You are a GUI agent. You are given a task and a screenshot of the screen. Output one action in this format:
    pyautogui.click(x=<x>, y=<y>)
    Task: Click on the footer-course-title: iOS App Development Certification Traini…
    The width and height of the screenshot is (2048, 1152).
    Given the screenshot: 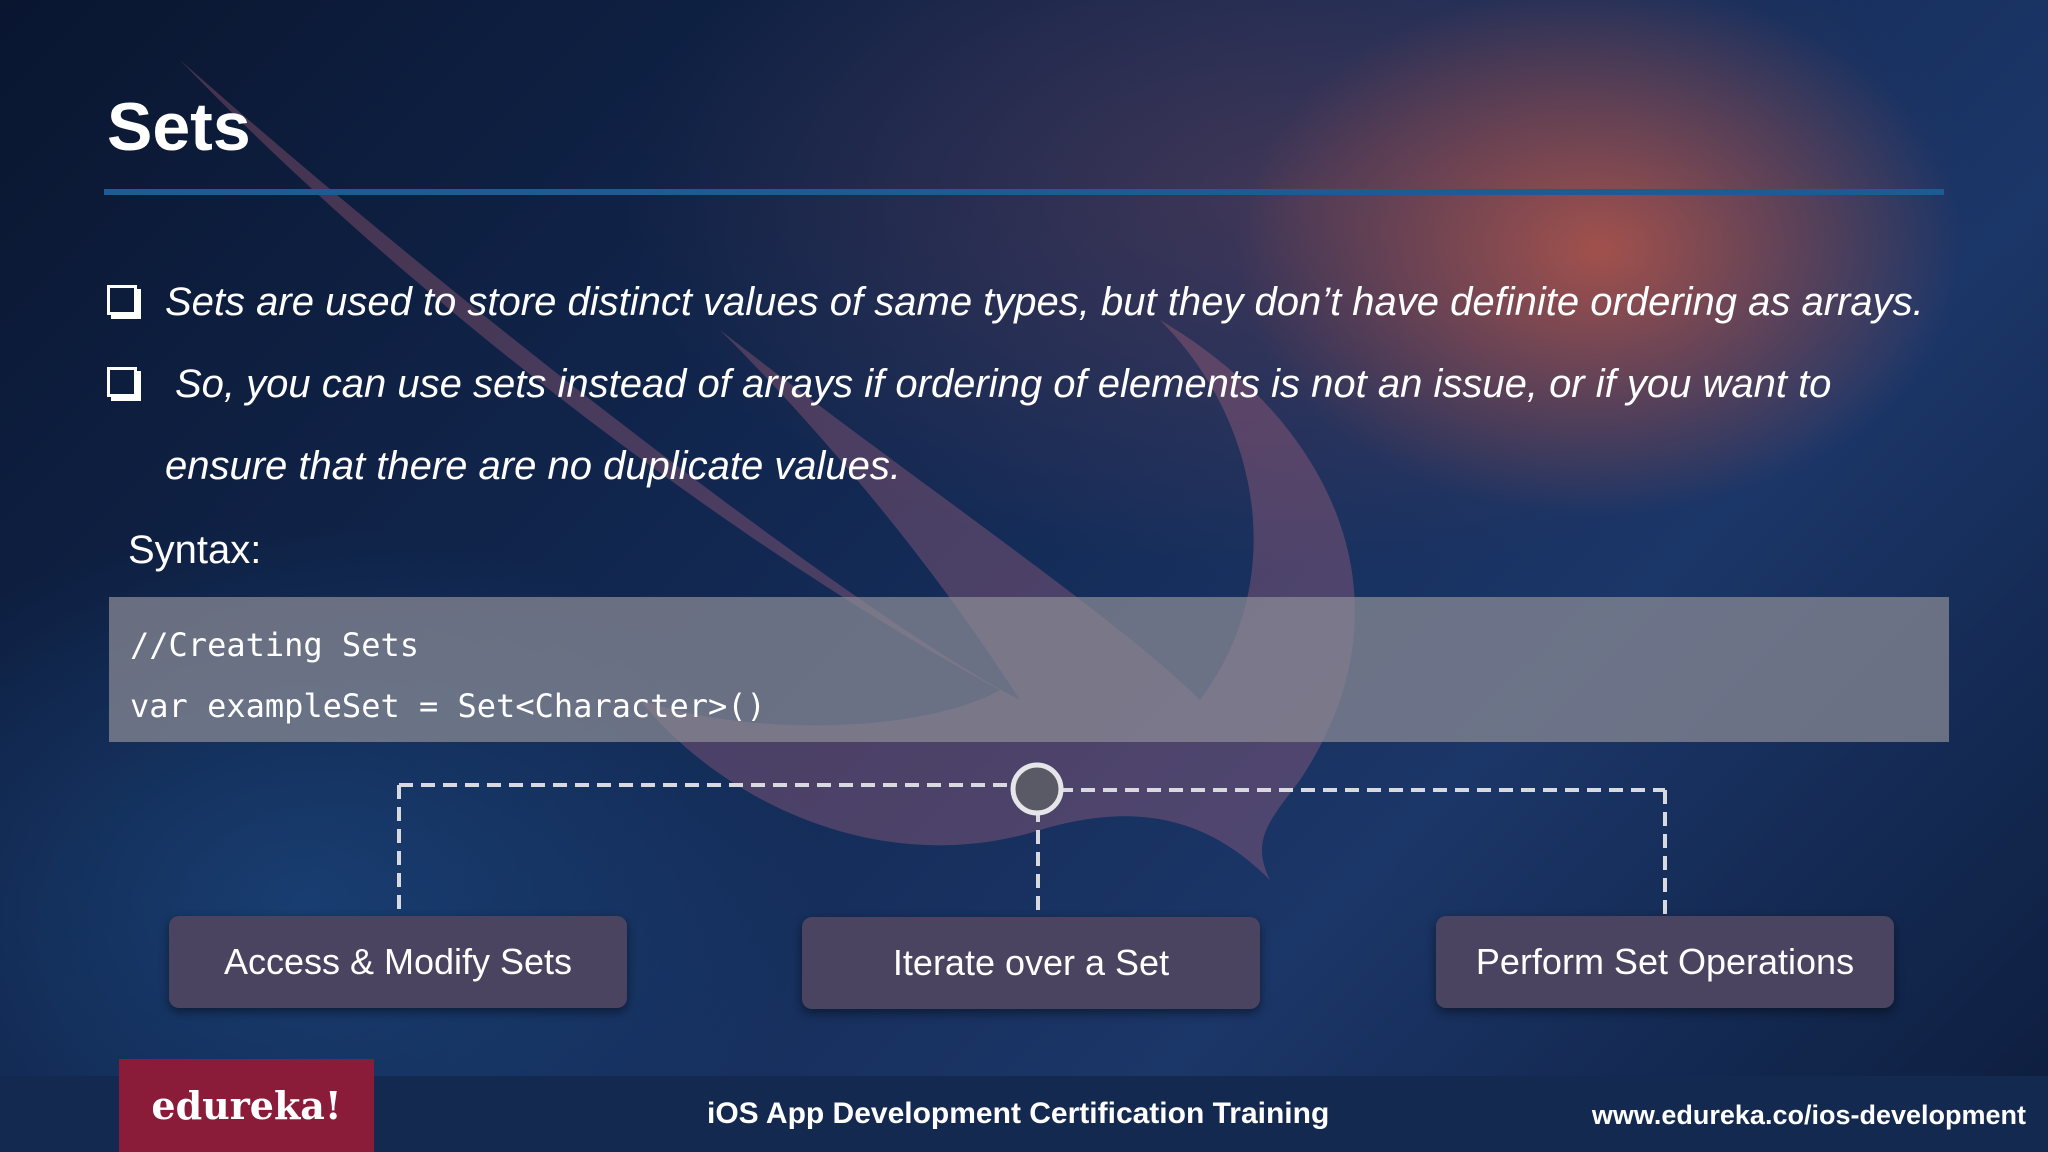 What is the action you would take?
    pyautogui.click(x=1018, y=1113)
    